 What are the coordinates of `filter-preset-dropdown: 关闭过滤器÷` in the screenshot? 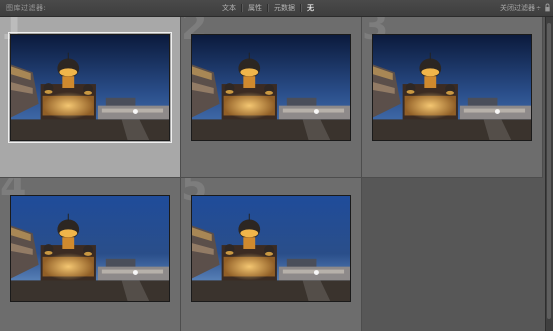 It's located at (520, 8).